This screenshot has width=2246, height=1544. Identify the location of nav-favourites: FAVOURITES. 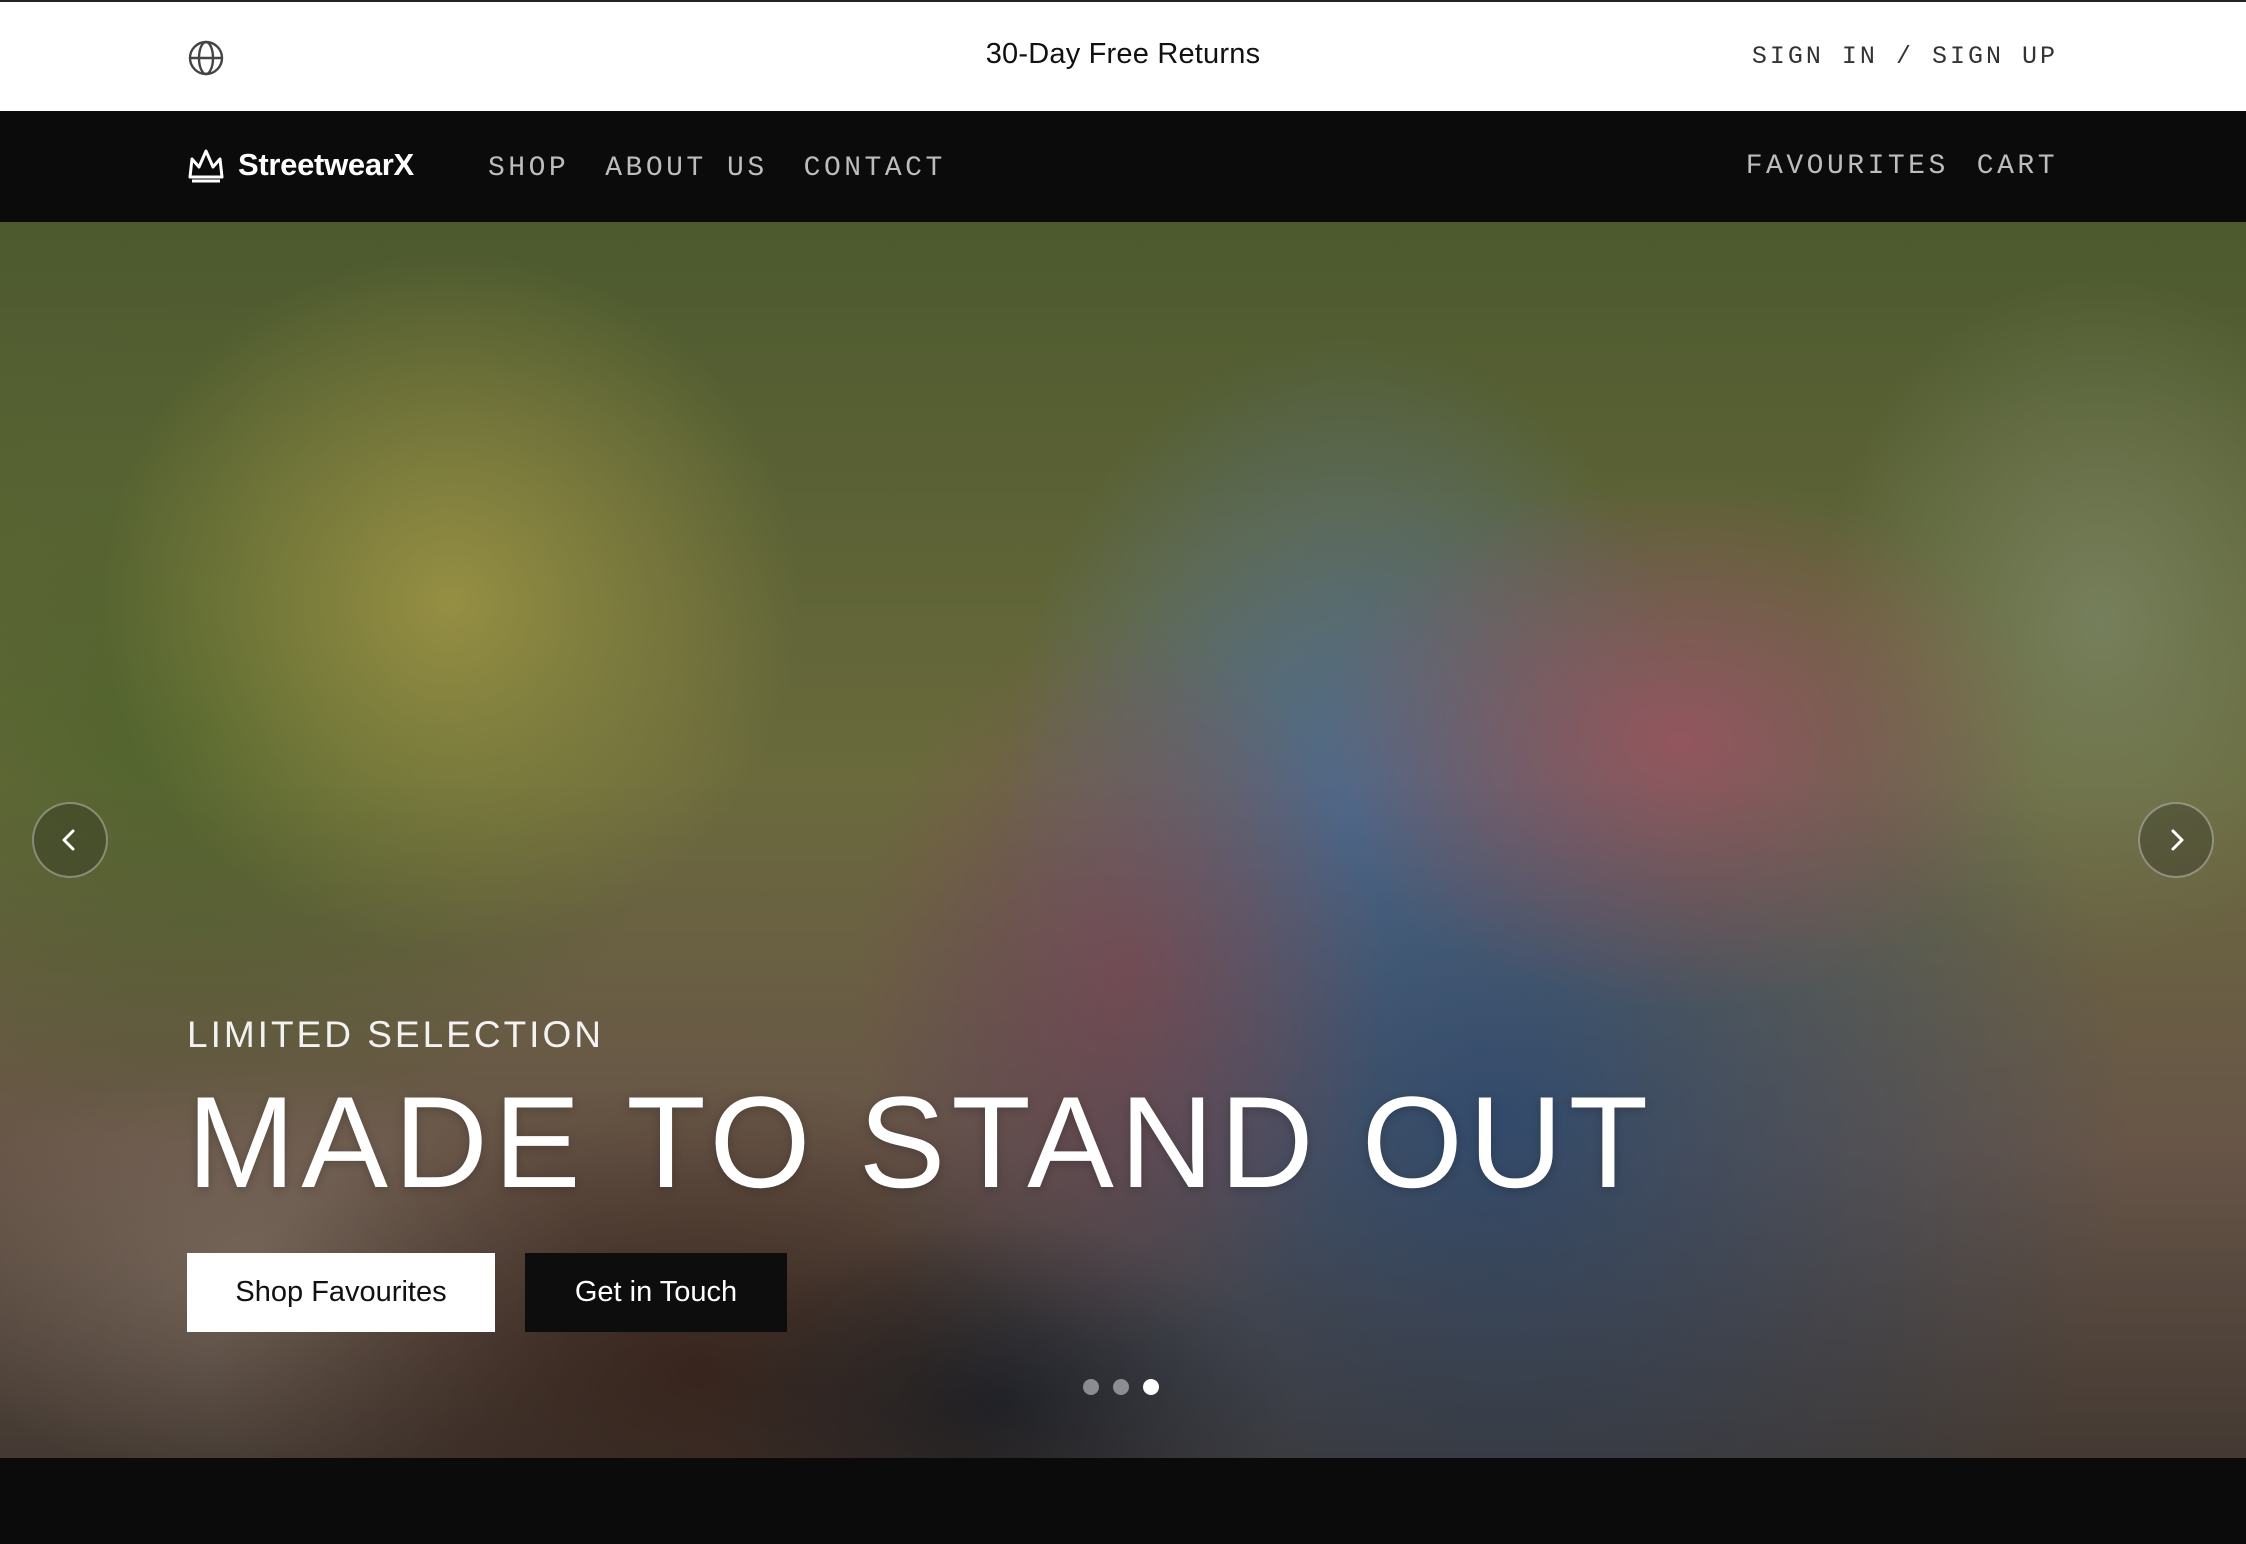
(1847, 166).